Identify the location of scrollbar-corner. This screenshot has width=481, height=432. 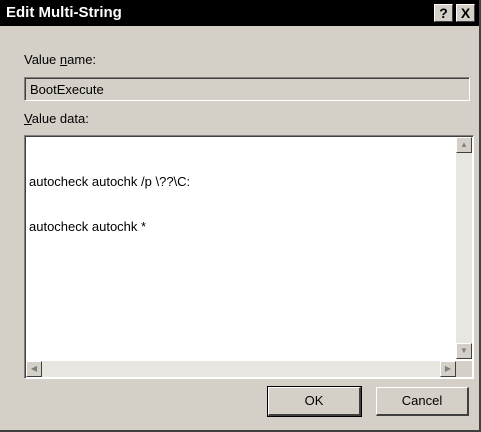
(464, 369).